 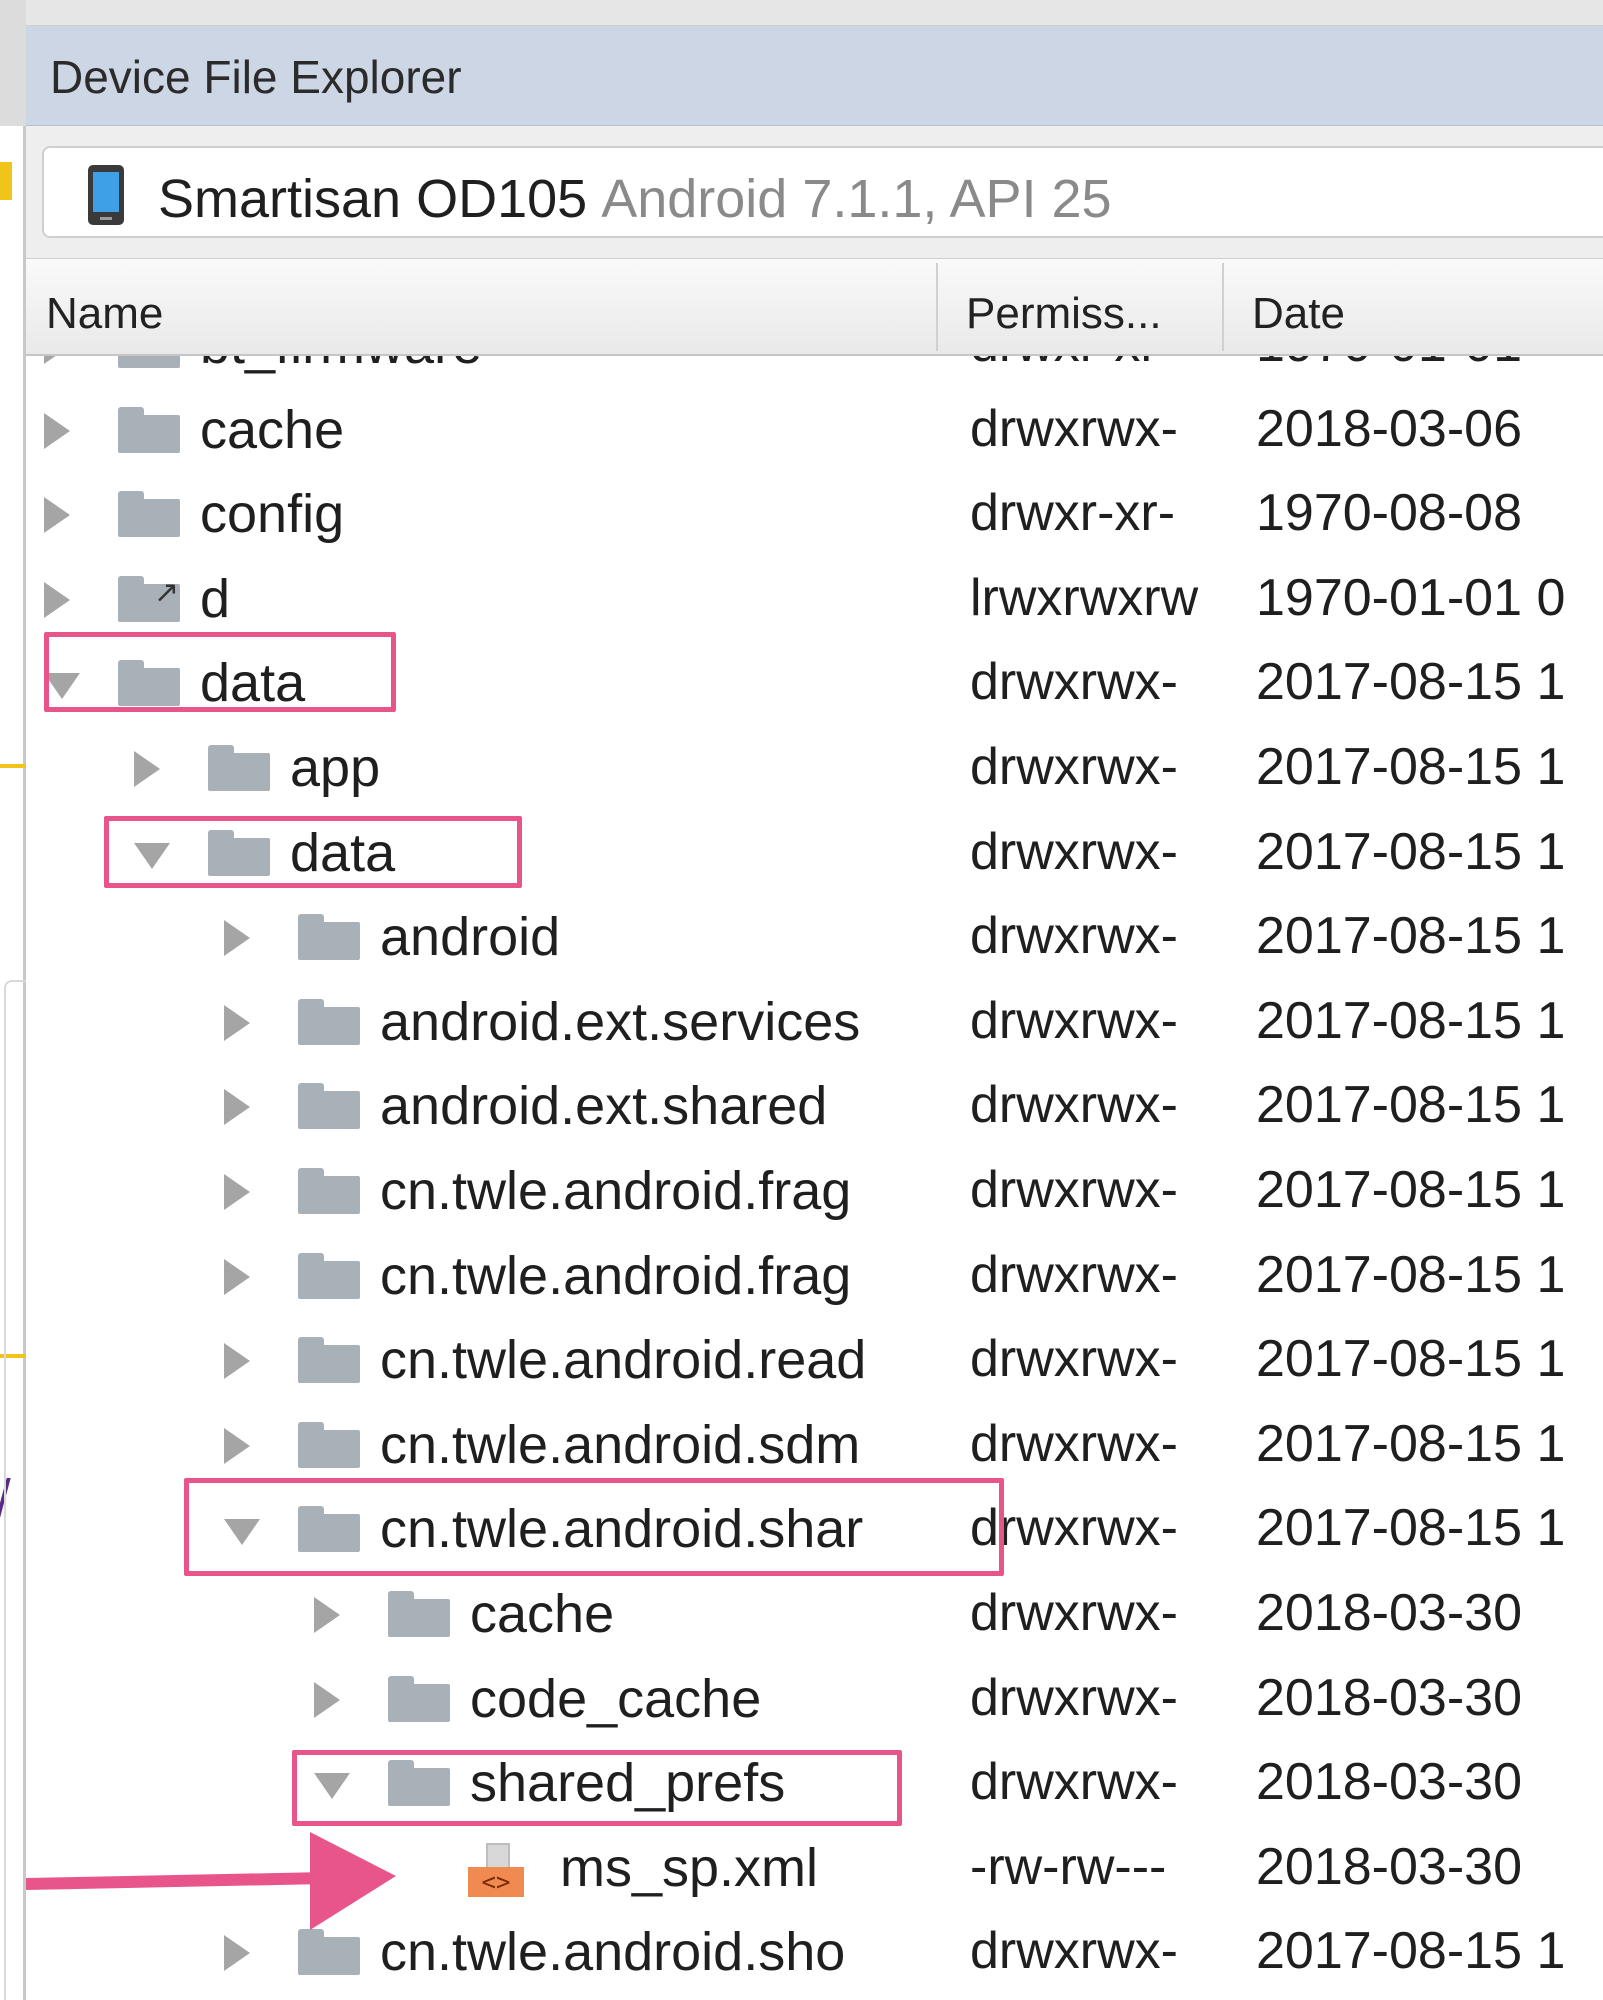 I want to click on tree-row-folder: bt_firmware drwxr-xr-1970-01-01, so click(x=814, y=371).